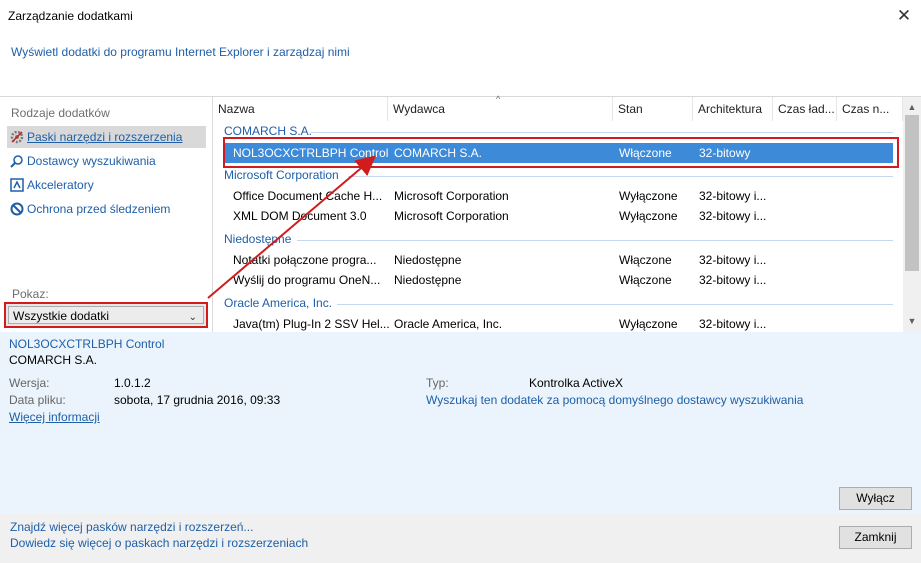 This screenshot has width=921, height=563. Describe the element at coordinates (29, 383) in the screenshot. I see `version-label: Wersja:` at that location.